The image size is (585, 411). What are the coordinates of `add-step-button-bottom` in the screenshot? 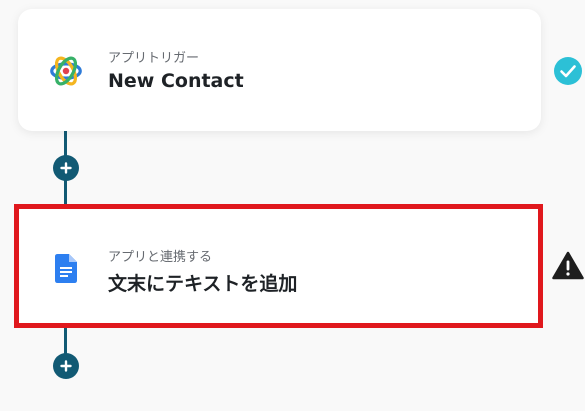 It's located at (66, 366).